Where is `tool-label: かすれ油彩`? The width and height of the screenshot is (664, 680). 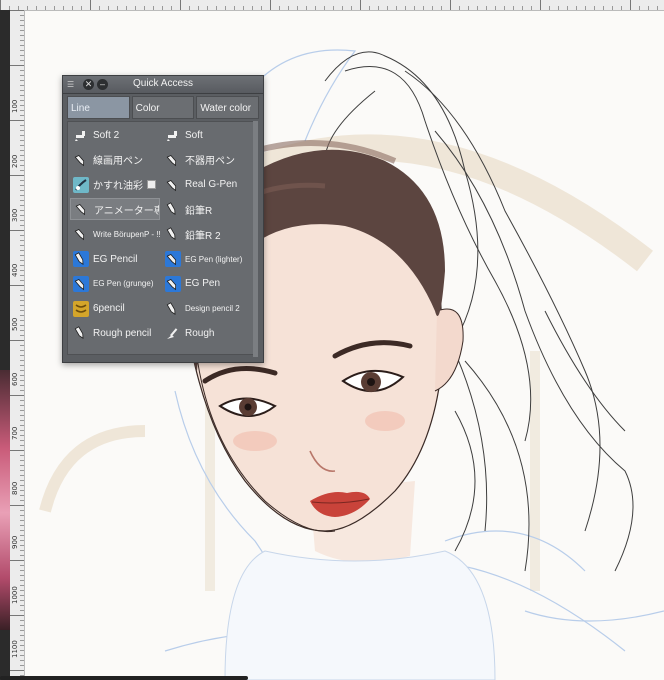
tool-label: かすれ油彩 is located at coordinates (118, 187).